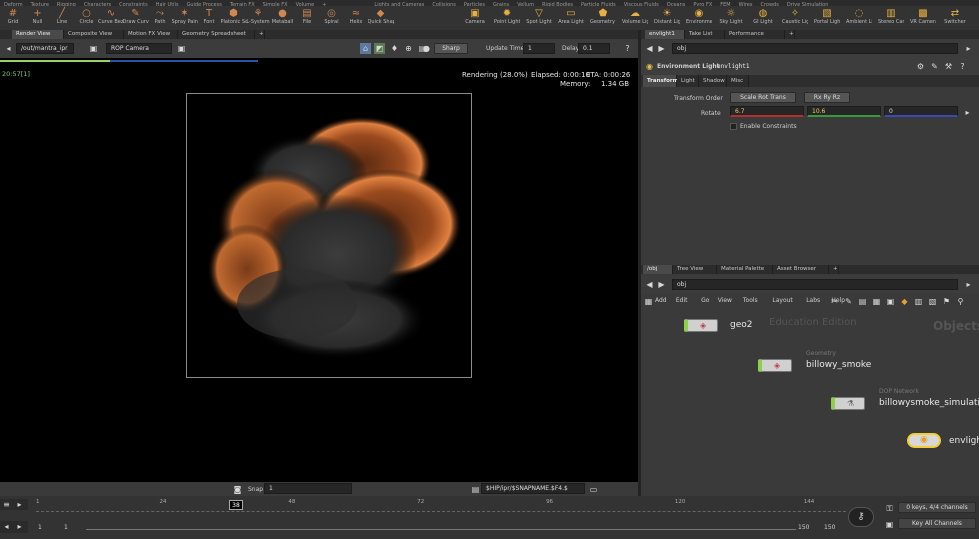 The width and height of the screenshot is (979, 539). Describe the element at coordinates (782, 300) in the screenshot. I see `menu-layout: Layout` at that location.